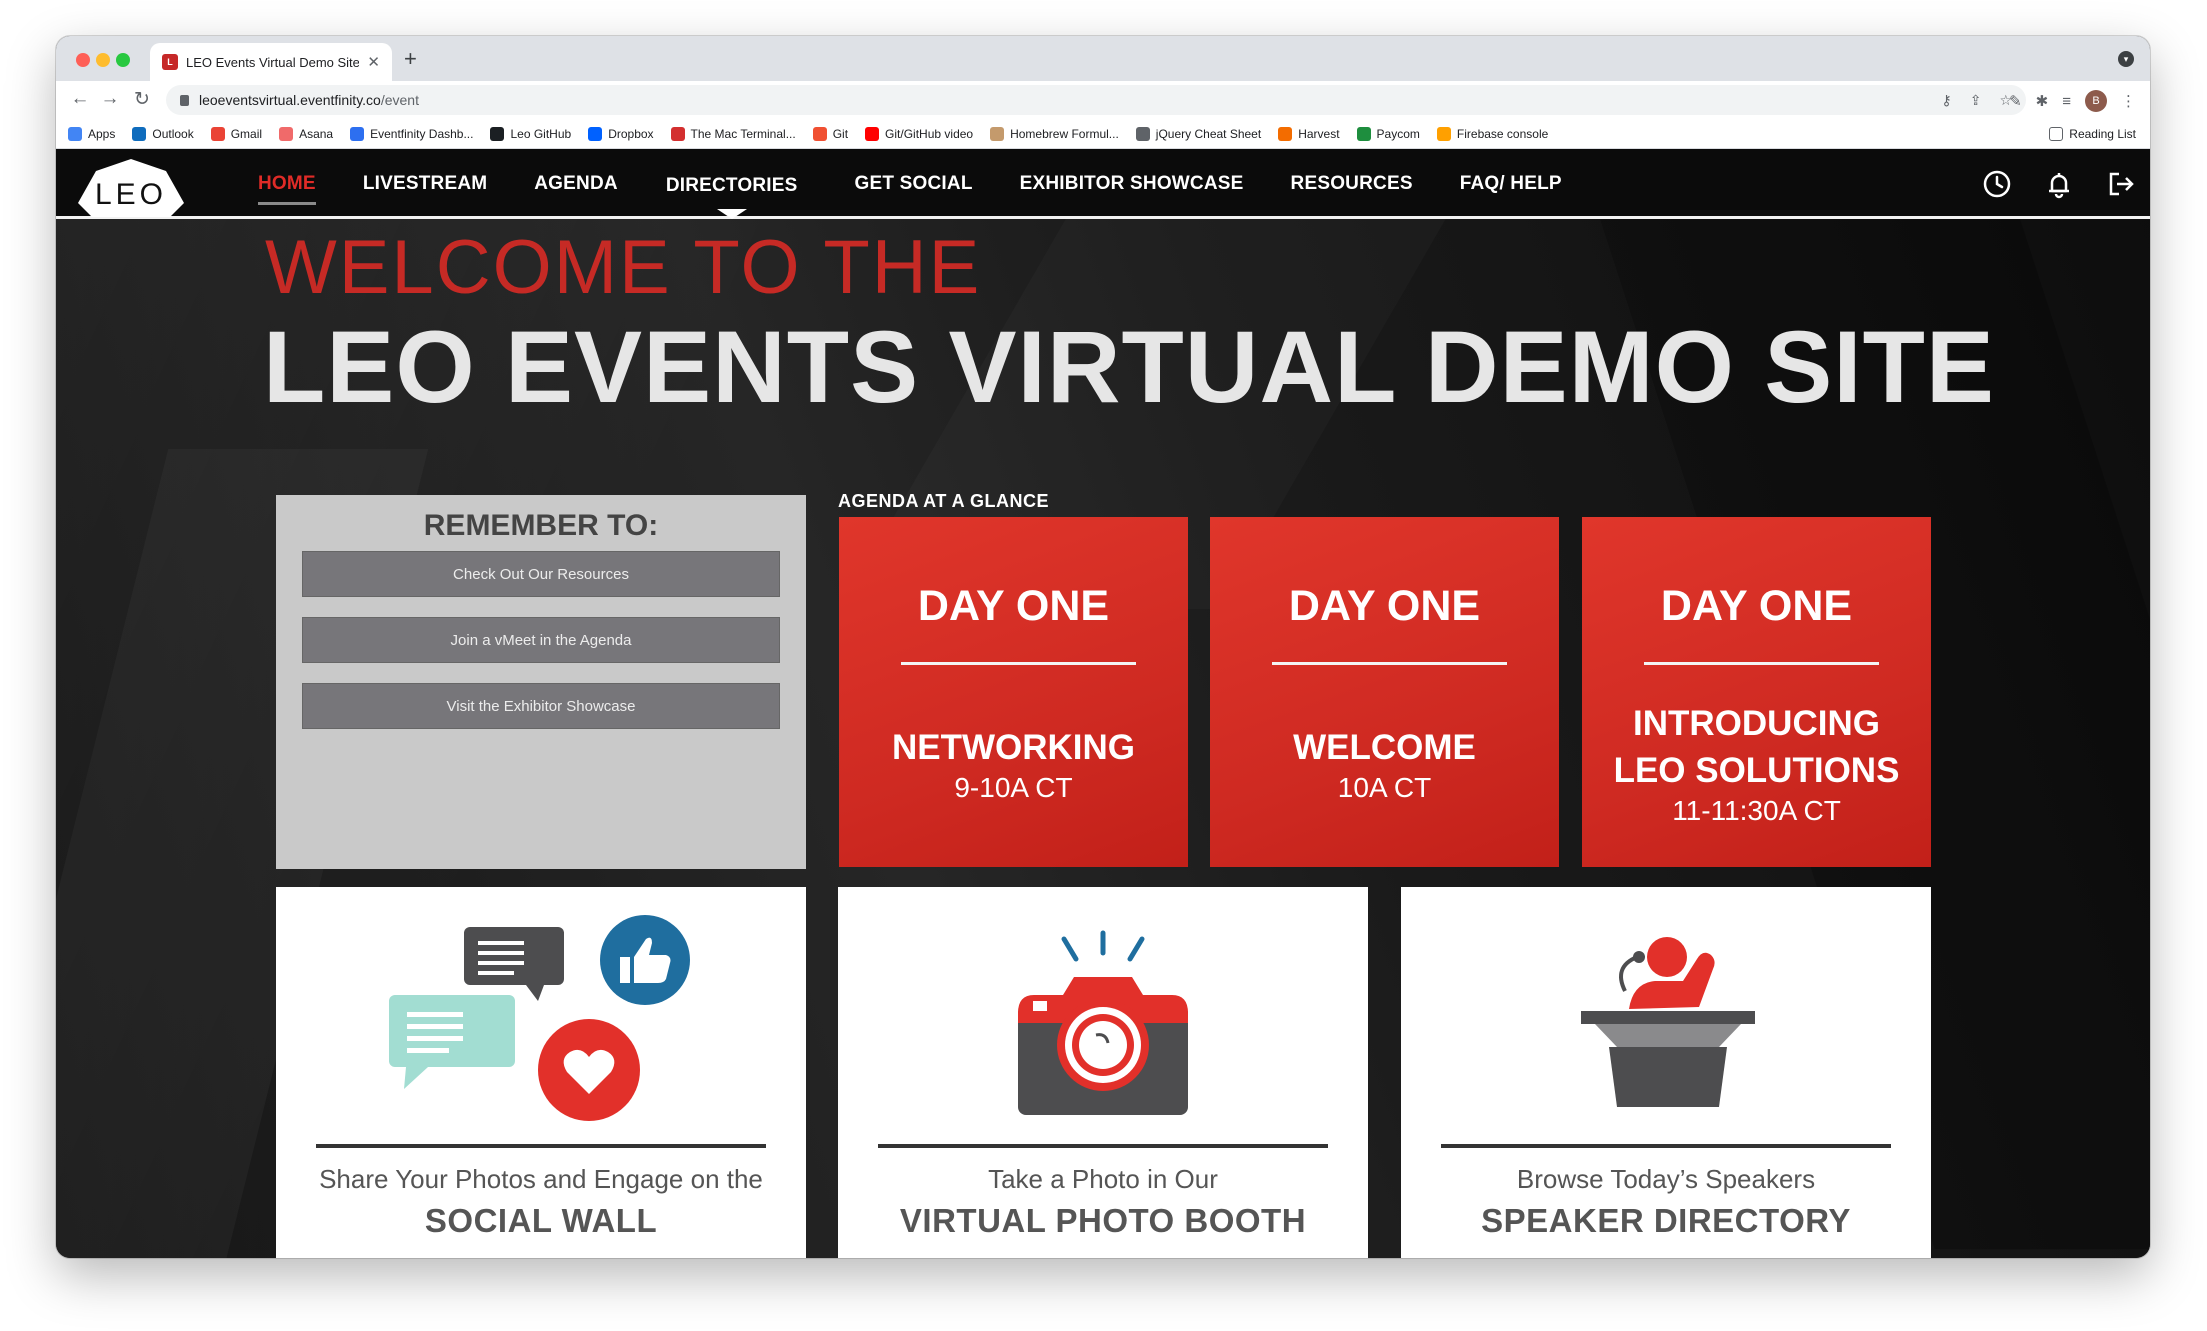 The image size is (2207, 1331). Describe the element at coordinates (623, 267) in the screenshot. I see `welcome-heading: WELCOME TO THE` at that location.